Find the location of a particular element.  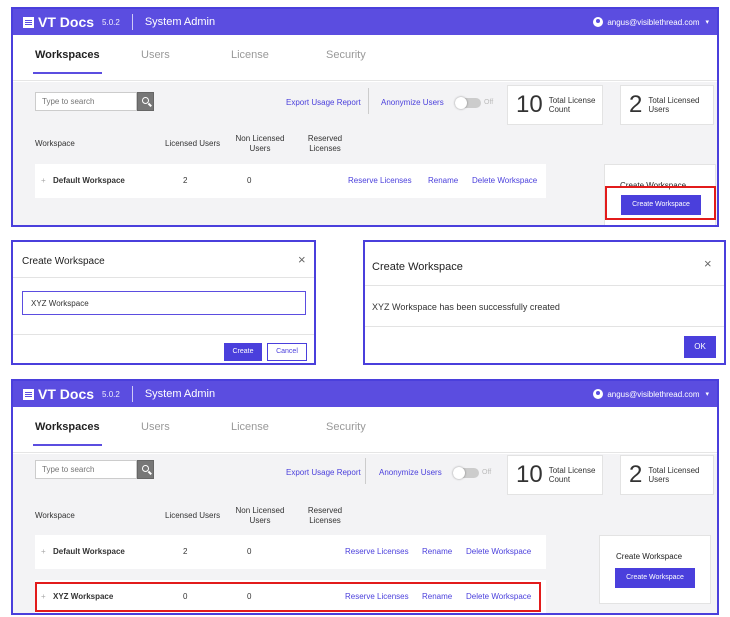

cancel-button: Cancel is located at coordinates (287, 352).